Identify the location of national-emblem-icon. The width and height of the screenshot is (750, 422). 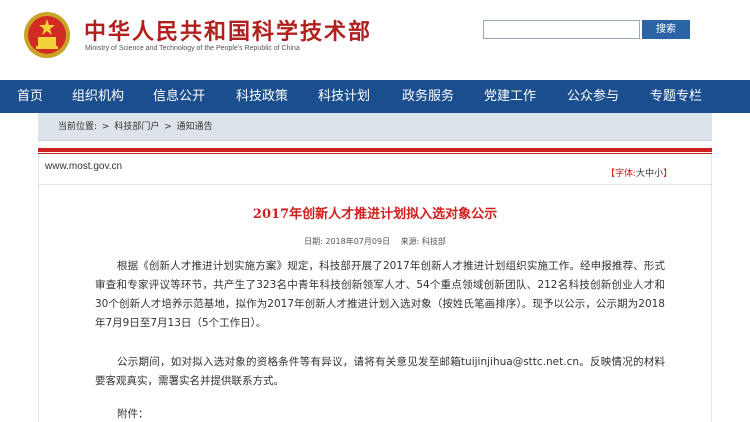
(47, 35).